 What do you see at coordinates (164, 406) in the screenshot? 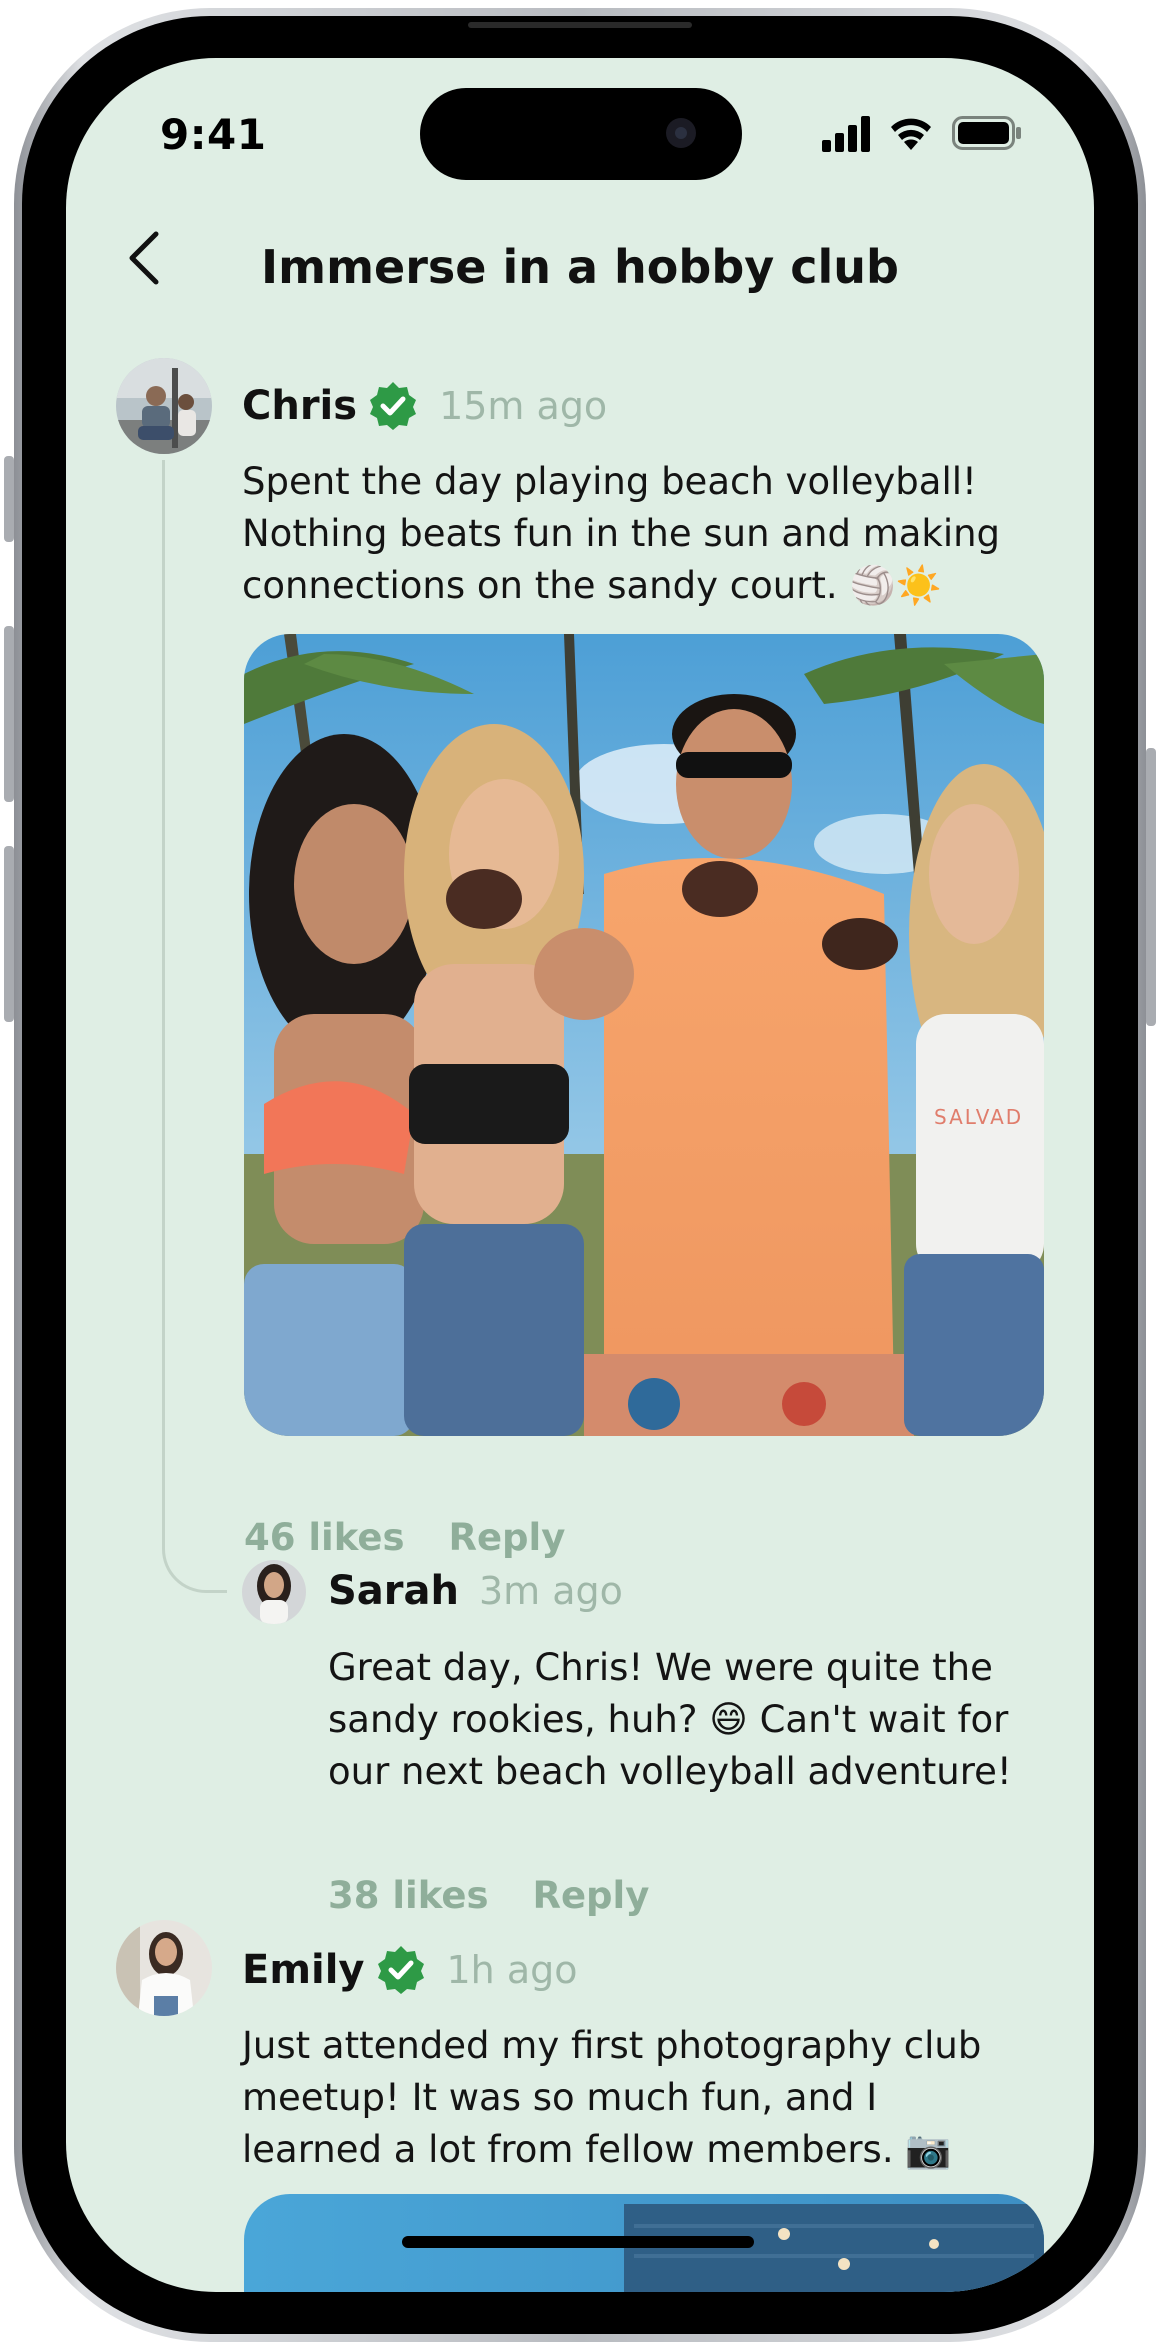
I see `avatar-chris` at bounding box center [164, 406].